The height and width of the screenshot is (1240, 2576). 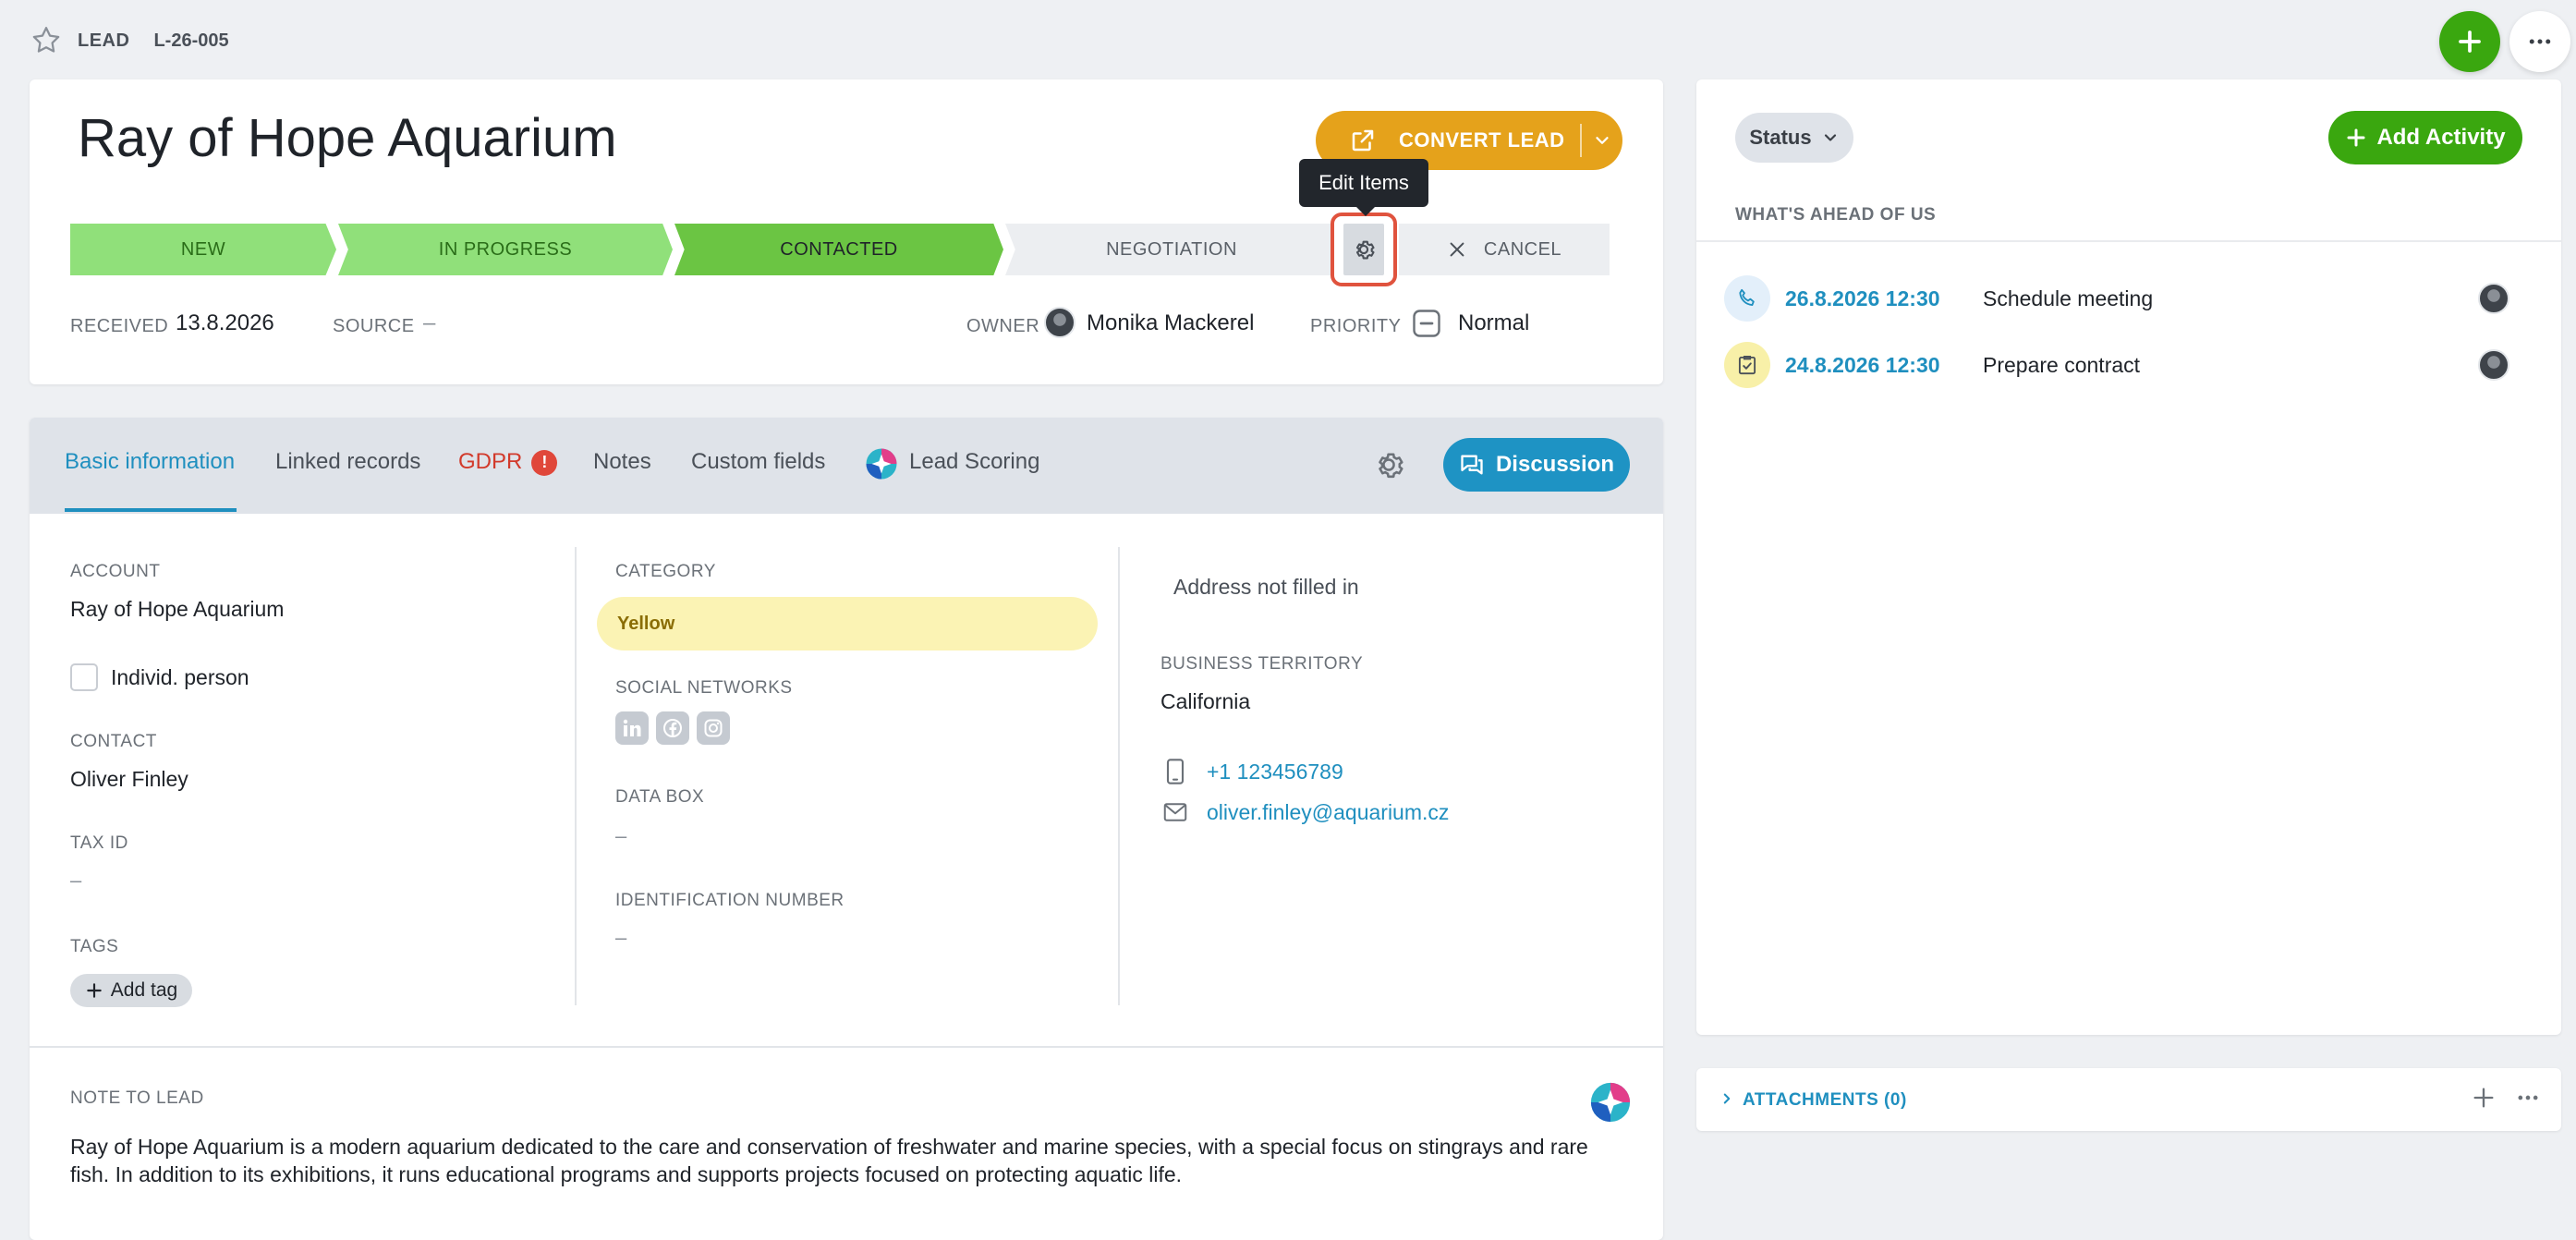 What do you see at coordinates (115, 571) in the screenshot?
I see `account-label: ACCOUNT` at bounding box center [115, 571].